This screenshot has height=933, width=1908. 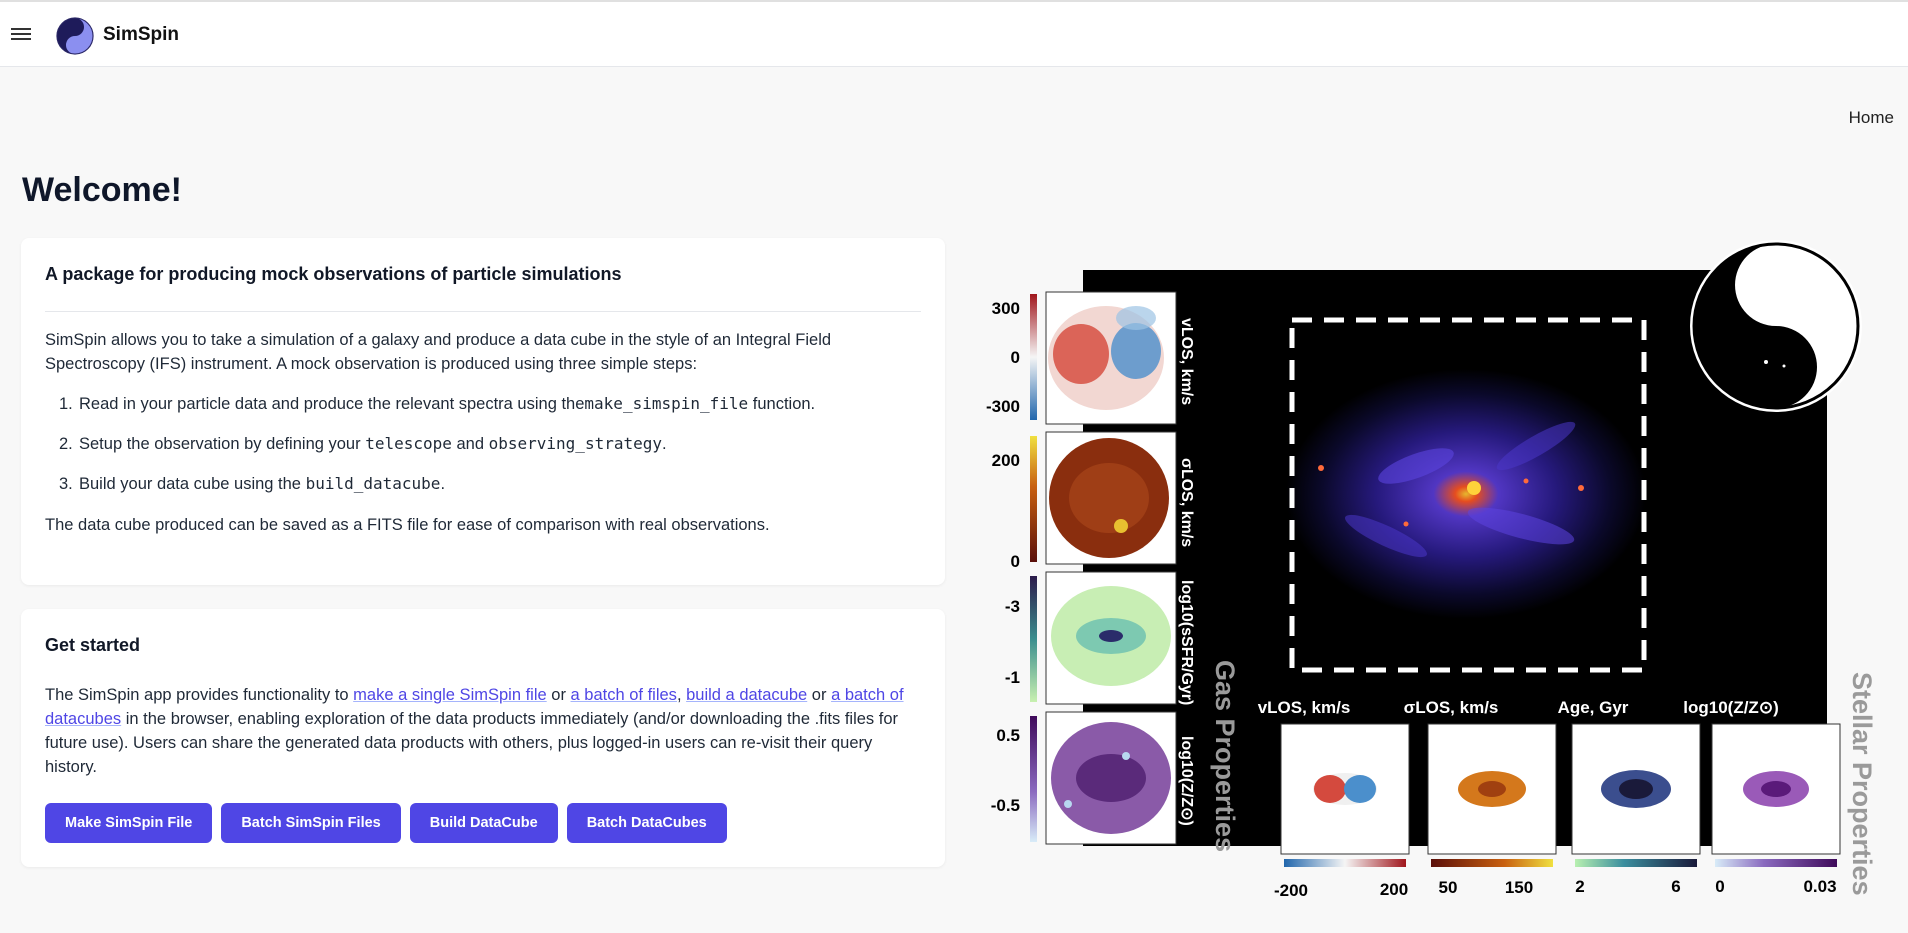 What do you see at coordinates (483, 823) in the screenshot?
I see `build-datacube-button: Build DataCube` at bounding box center [483, 823].